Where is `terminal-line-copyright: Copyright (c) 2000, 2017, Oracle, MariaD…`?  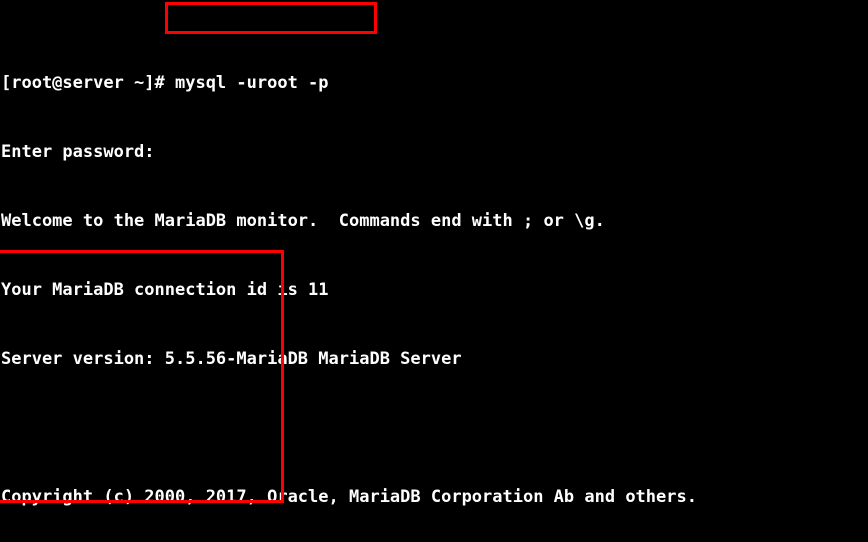 terminal-line-copyright: Copyright (c) 2000, 2017, Oracle, MariaD… is located at coordinates (349, 497).